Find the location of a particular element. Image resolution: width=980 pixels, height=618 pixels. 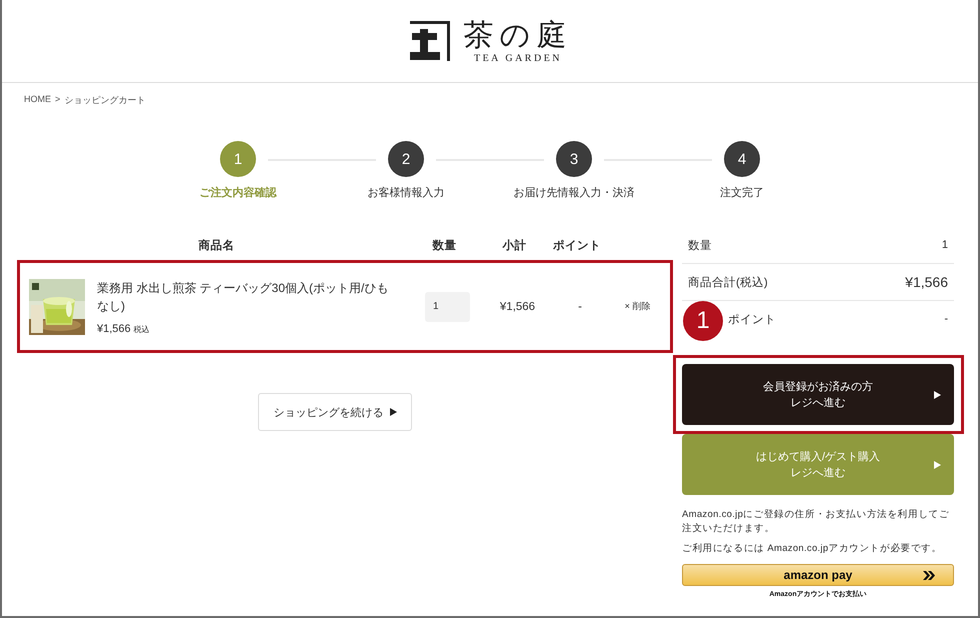

annotation-badge: 1 is located at coordinates (703, 321).